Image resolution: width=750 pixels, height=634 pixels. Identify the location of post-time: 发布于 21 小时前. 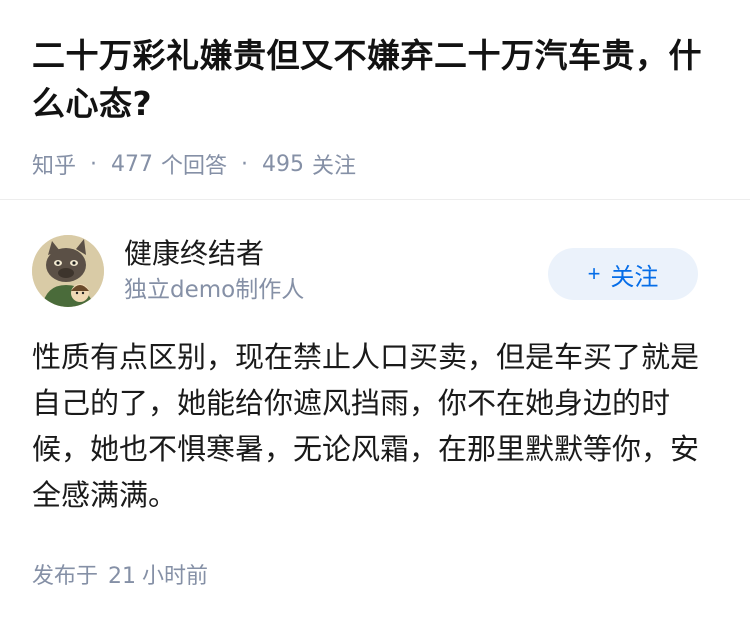
(375, 574).